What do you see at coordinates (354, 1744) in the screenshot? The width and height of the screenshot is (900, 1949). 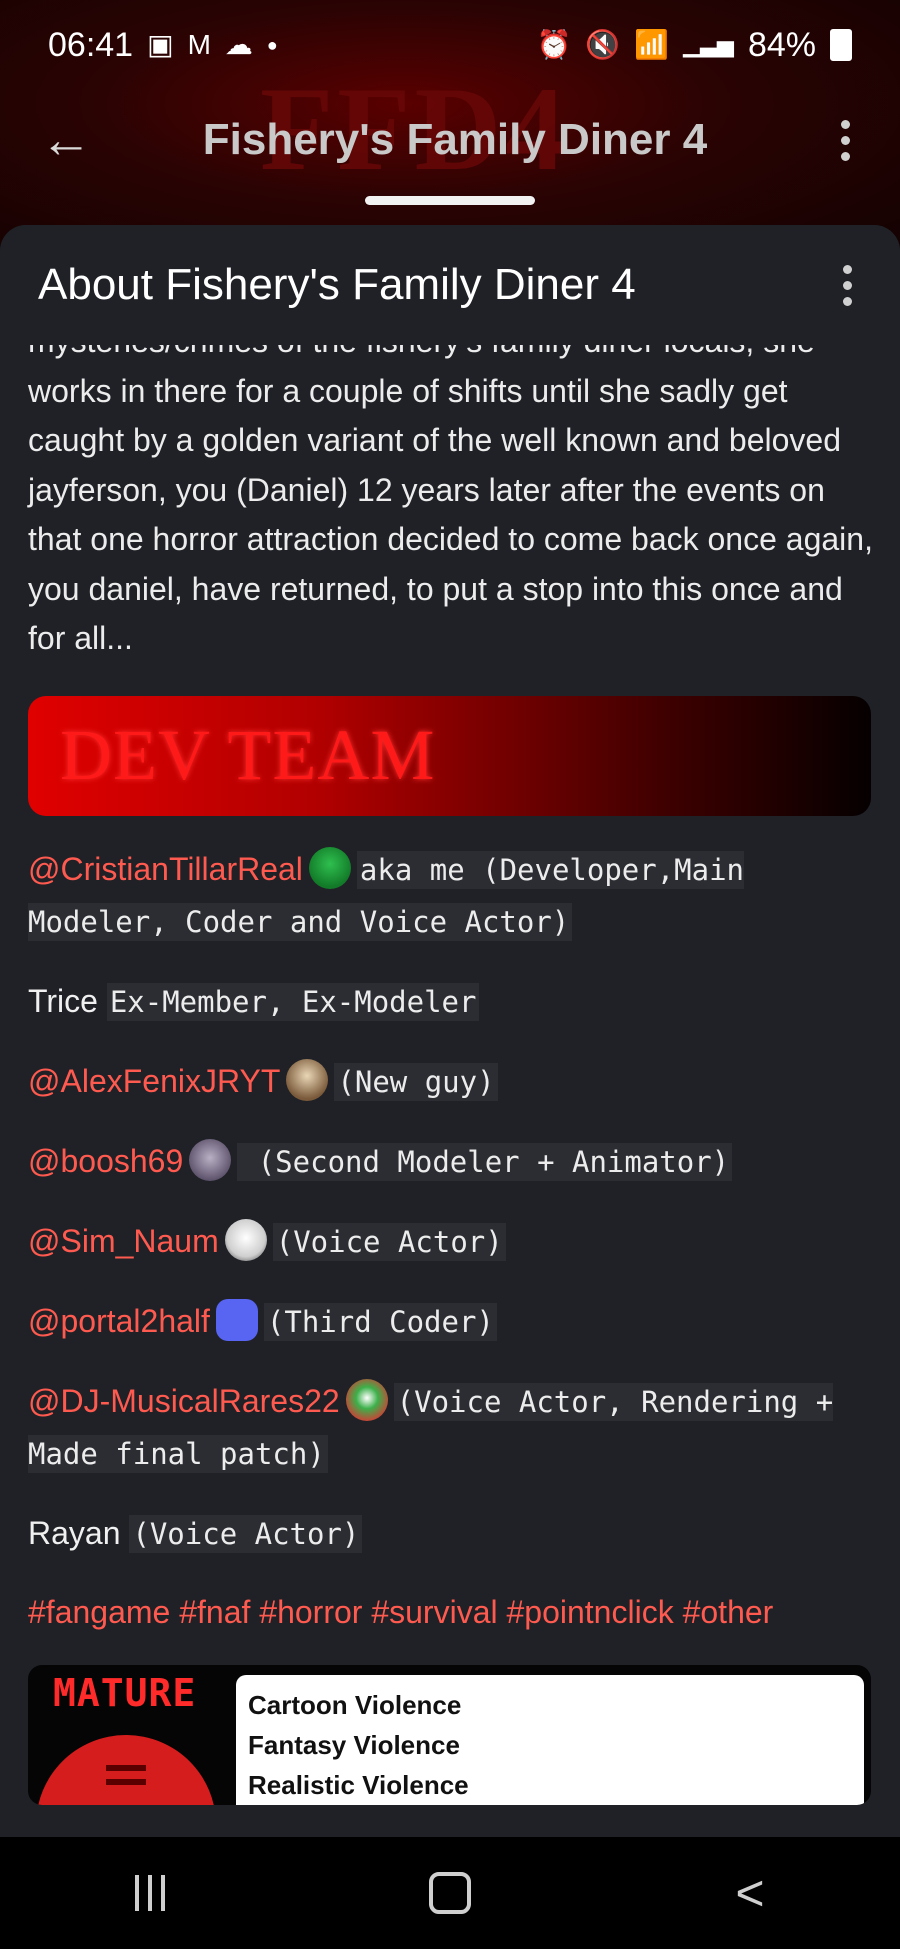 I see `rating-descriptor: Fantasy Violence` at bounding box center [354, 1744].